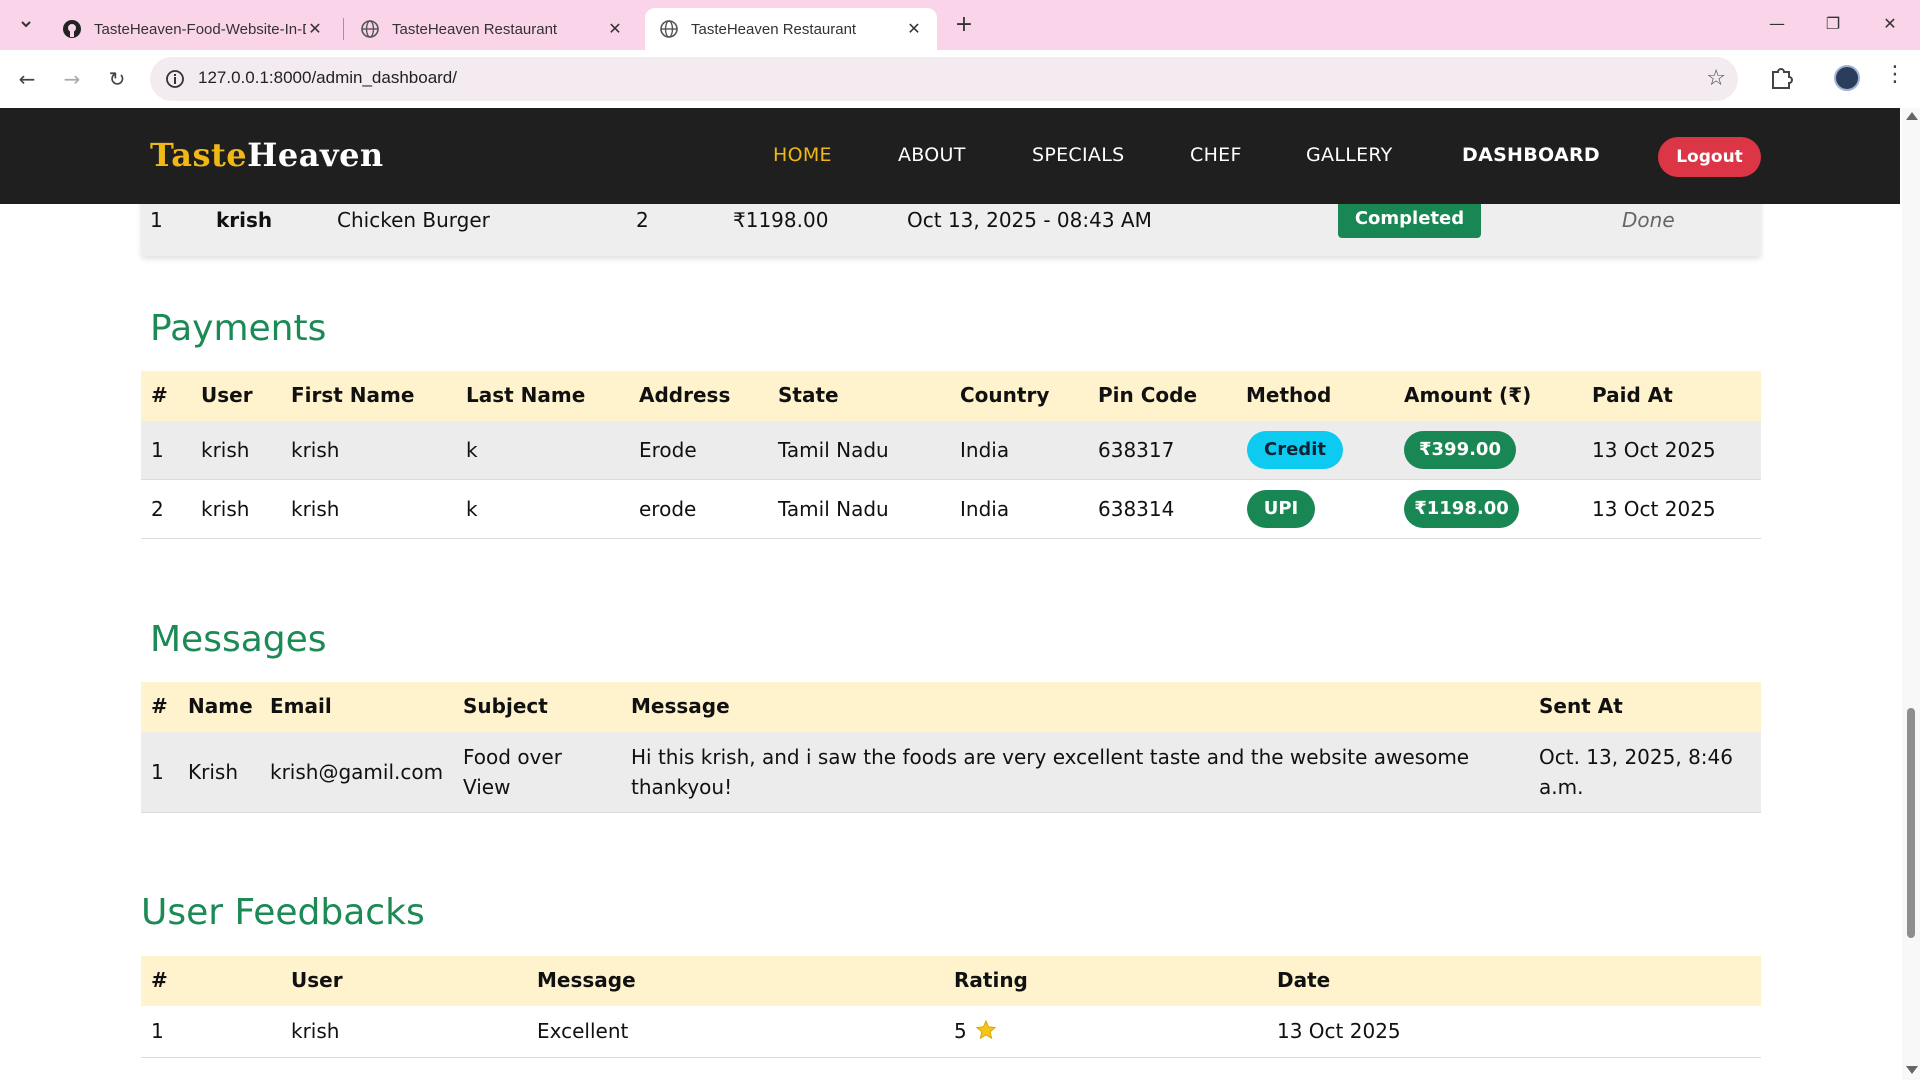 This screenshot has width=1920, height=1080. I want to click on payments-heading: Payments, so click(238, 328).